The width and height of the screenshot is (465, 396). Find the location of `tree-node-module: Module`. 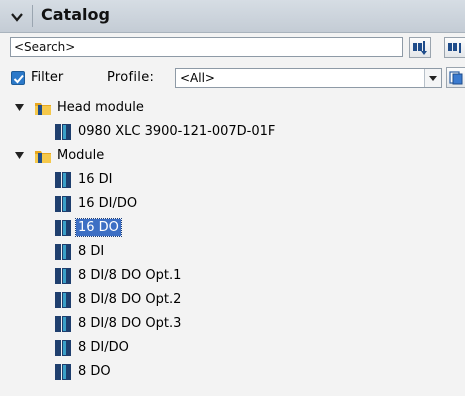

tree-node-module: Module is located at coordinates (232, 156).